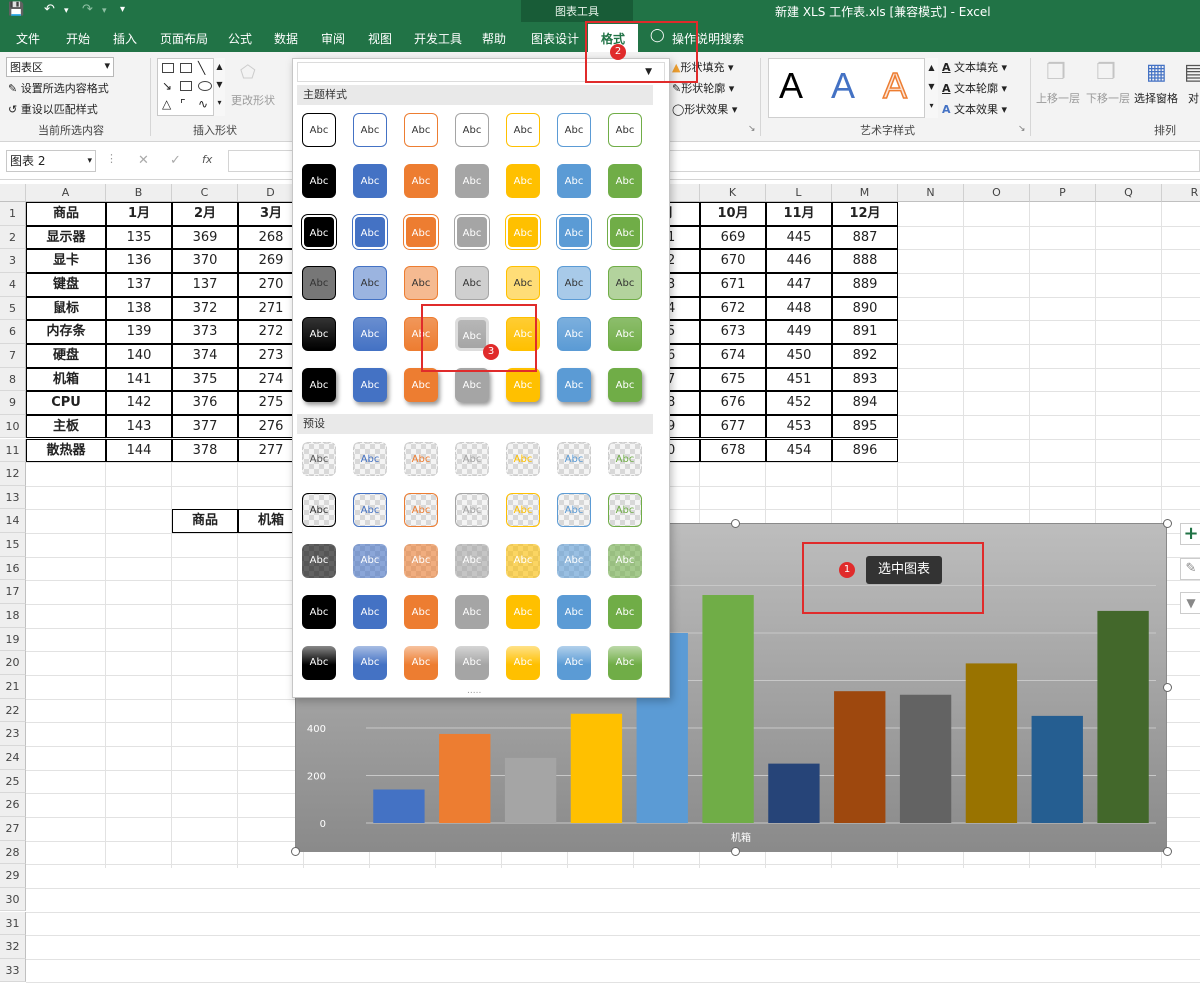  Describe the element at coordinates (799, 214) in the screenshot. I see `header-cell: 11月` at that location.